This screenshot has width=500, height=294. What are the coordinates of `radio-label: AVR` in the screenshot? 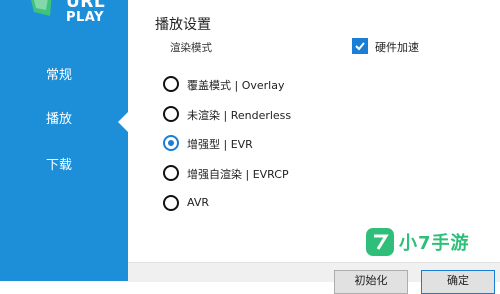 It's located at (198, 202).